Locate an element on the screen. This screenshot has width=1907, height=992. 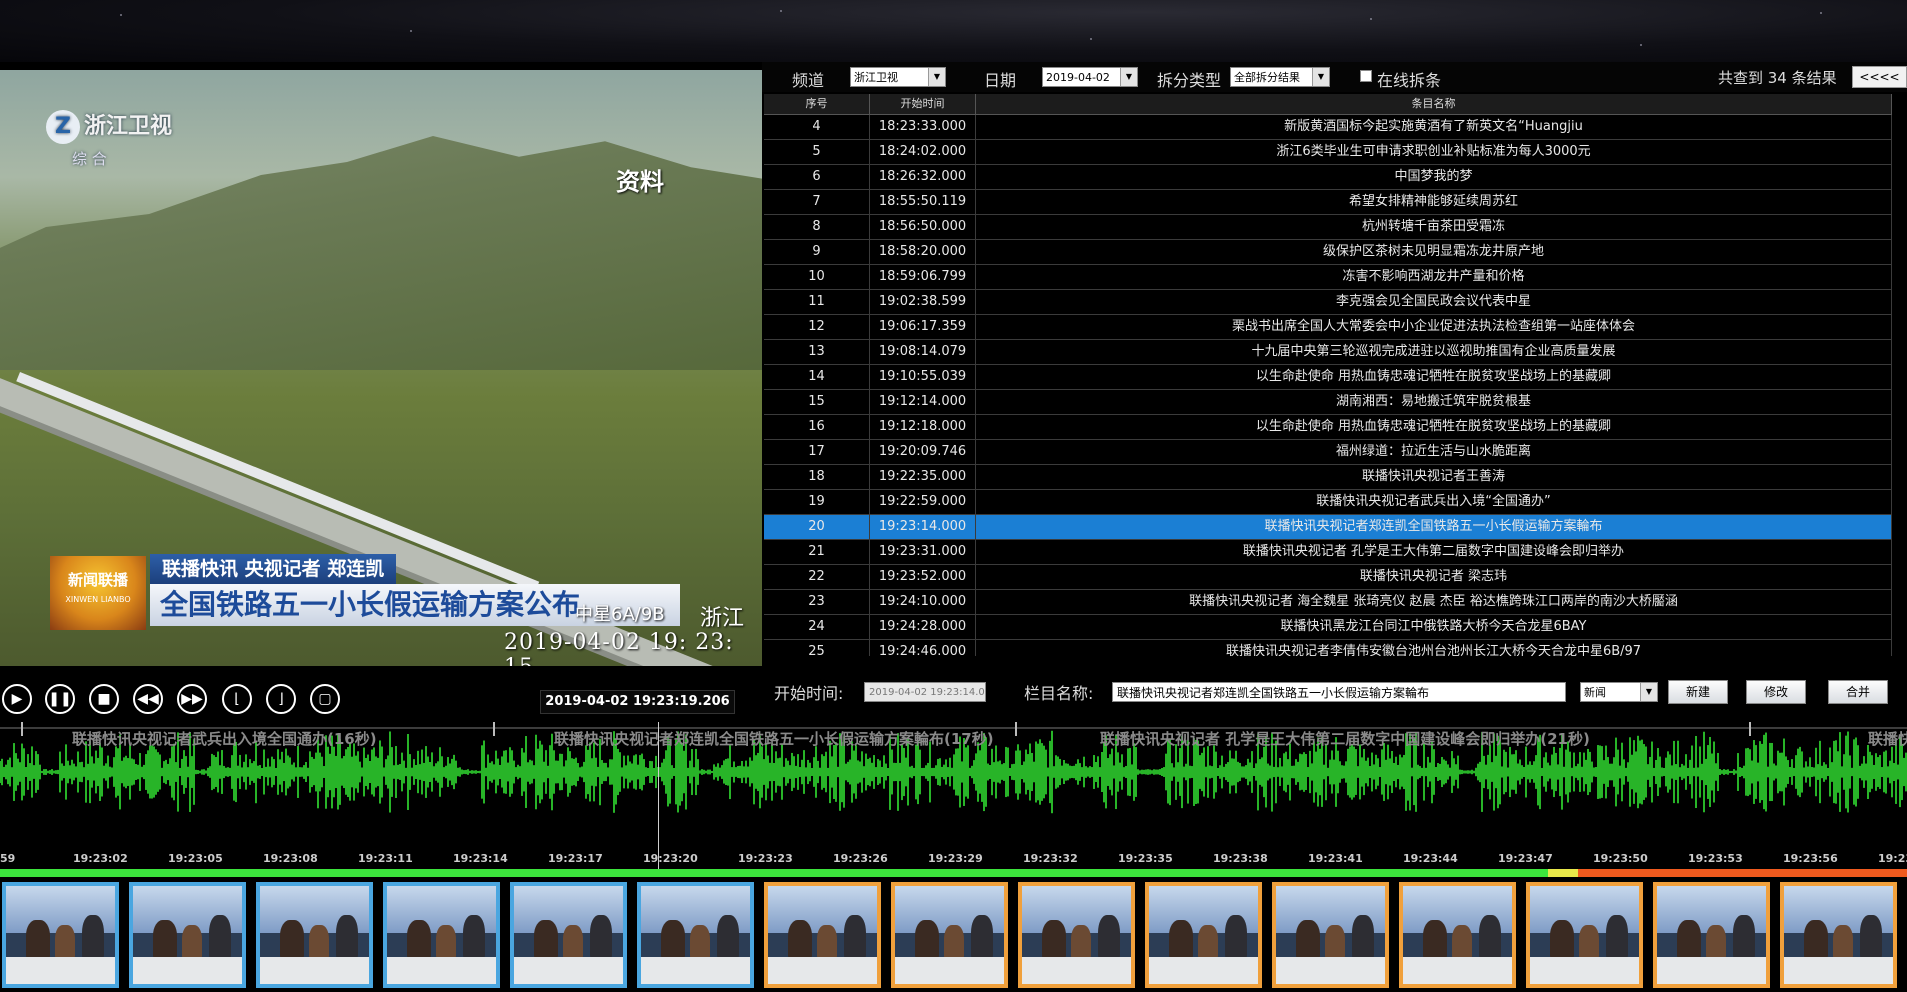
date-picker: 2019-04-02 ▼ is located at coordinates (1090, 77).